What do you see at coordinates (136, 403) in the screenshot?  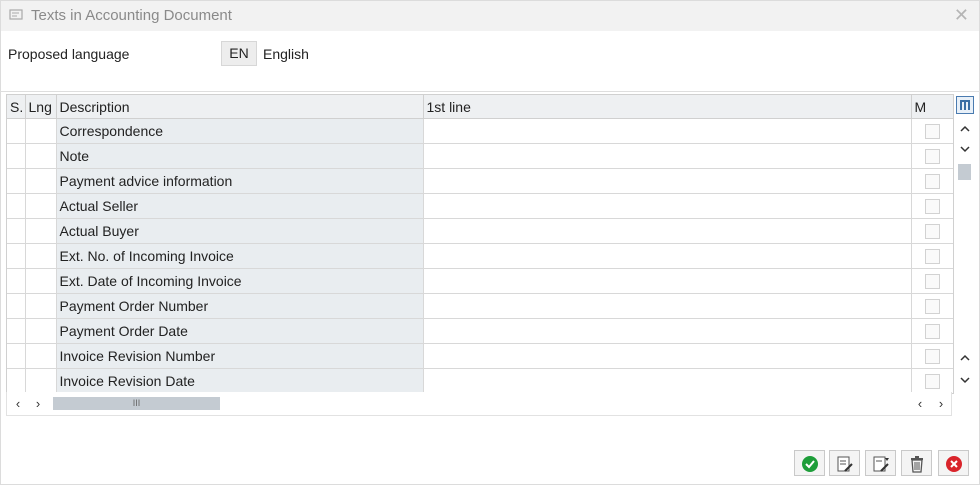 I see `horizontal-scroll-thumb: III` at bounding box center [136, 403].